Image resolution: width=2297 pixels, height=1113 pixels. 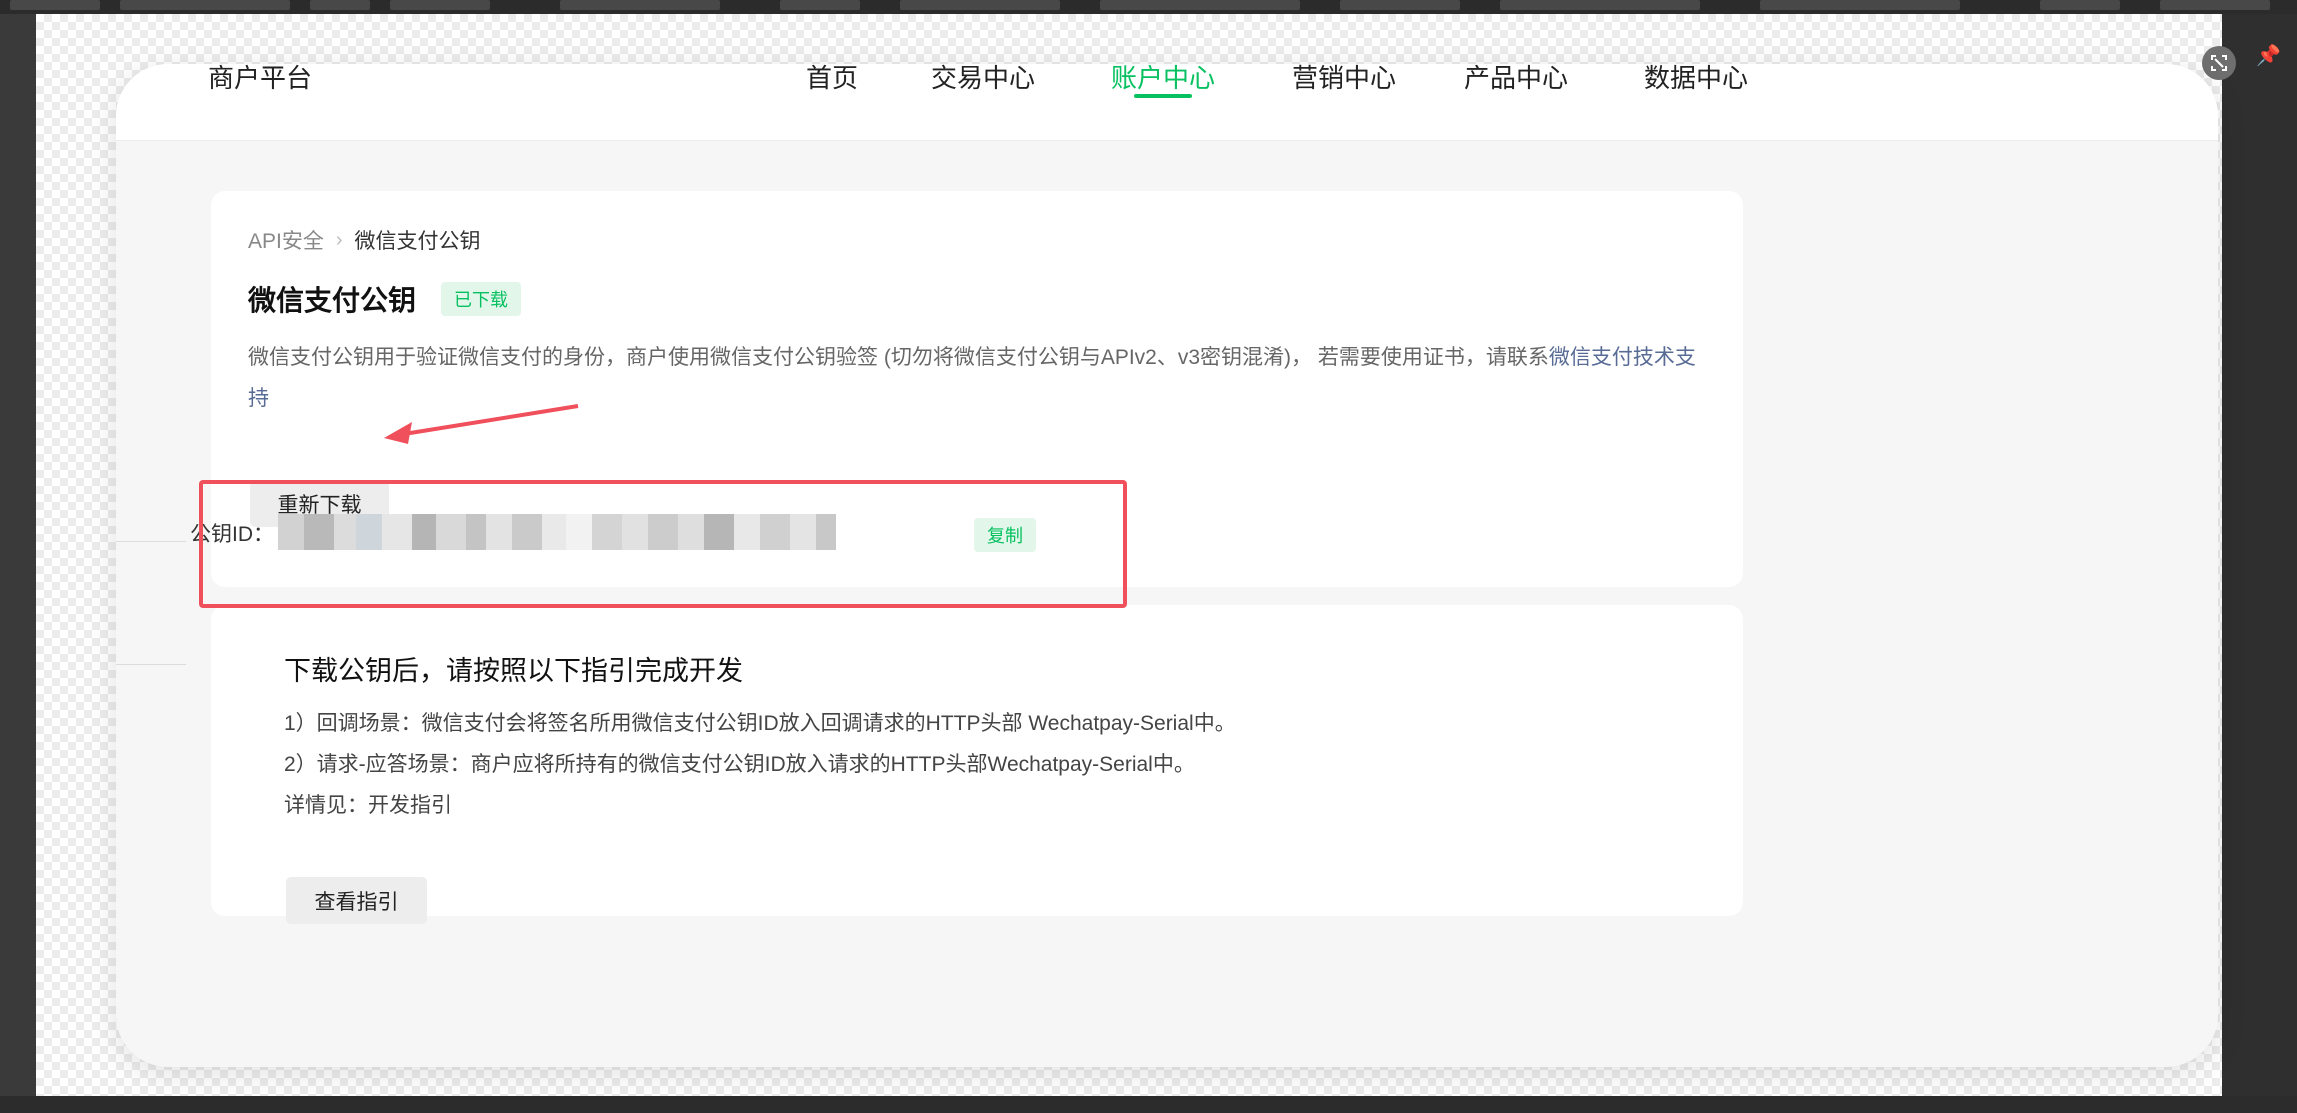 What do you see at coordinates (513, 671) in the screenshot?
I see `guide-title: 下载公钥后，请按照以下指引完成开发` at bounding box center [513, 671].